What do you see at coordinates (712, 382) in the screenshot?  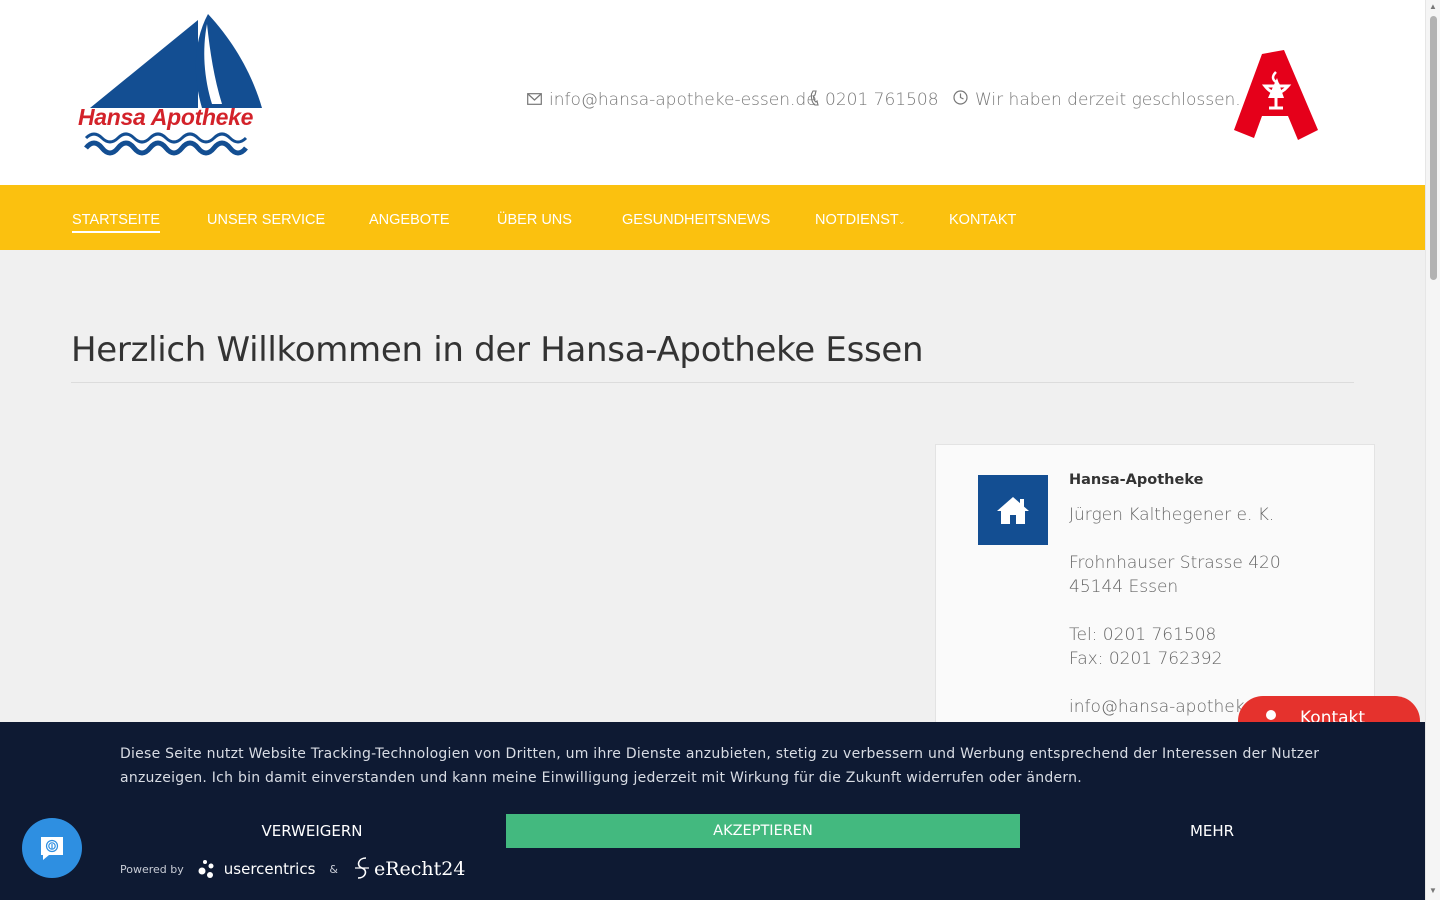 I see `title-divider` at bounding box center [712, 382].